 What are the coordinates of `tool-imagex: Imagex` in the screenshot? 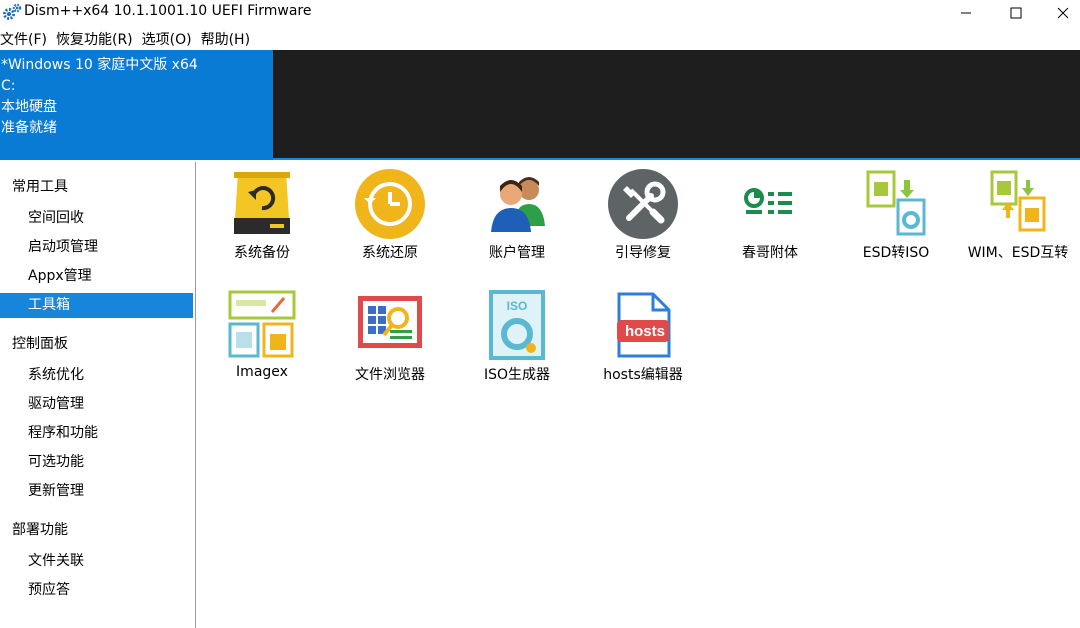 It's located at (262, 335).